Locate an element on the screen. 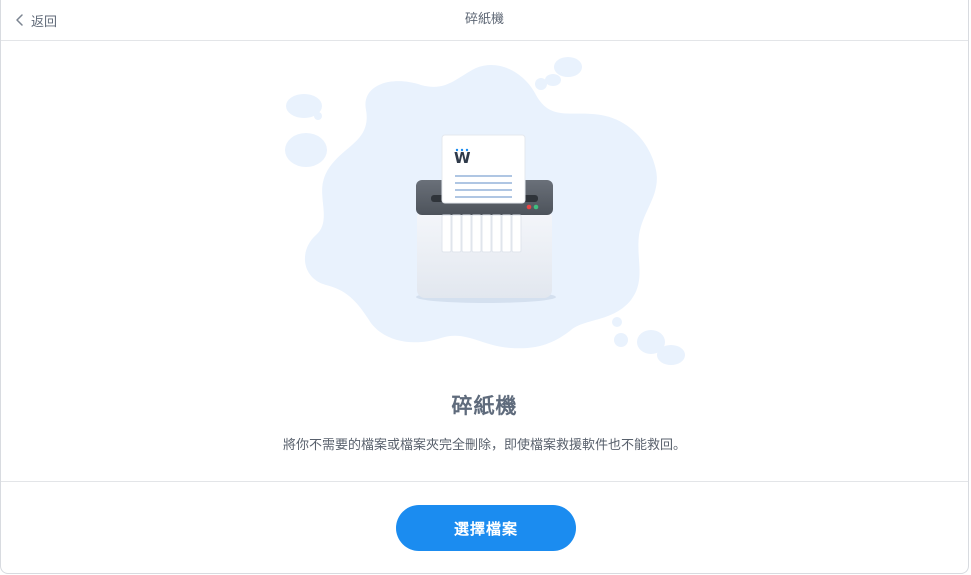  header-bar: 返回 碎紙機 is located at coordinates (484, 20).